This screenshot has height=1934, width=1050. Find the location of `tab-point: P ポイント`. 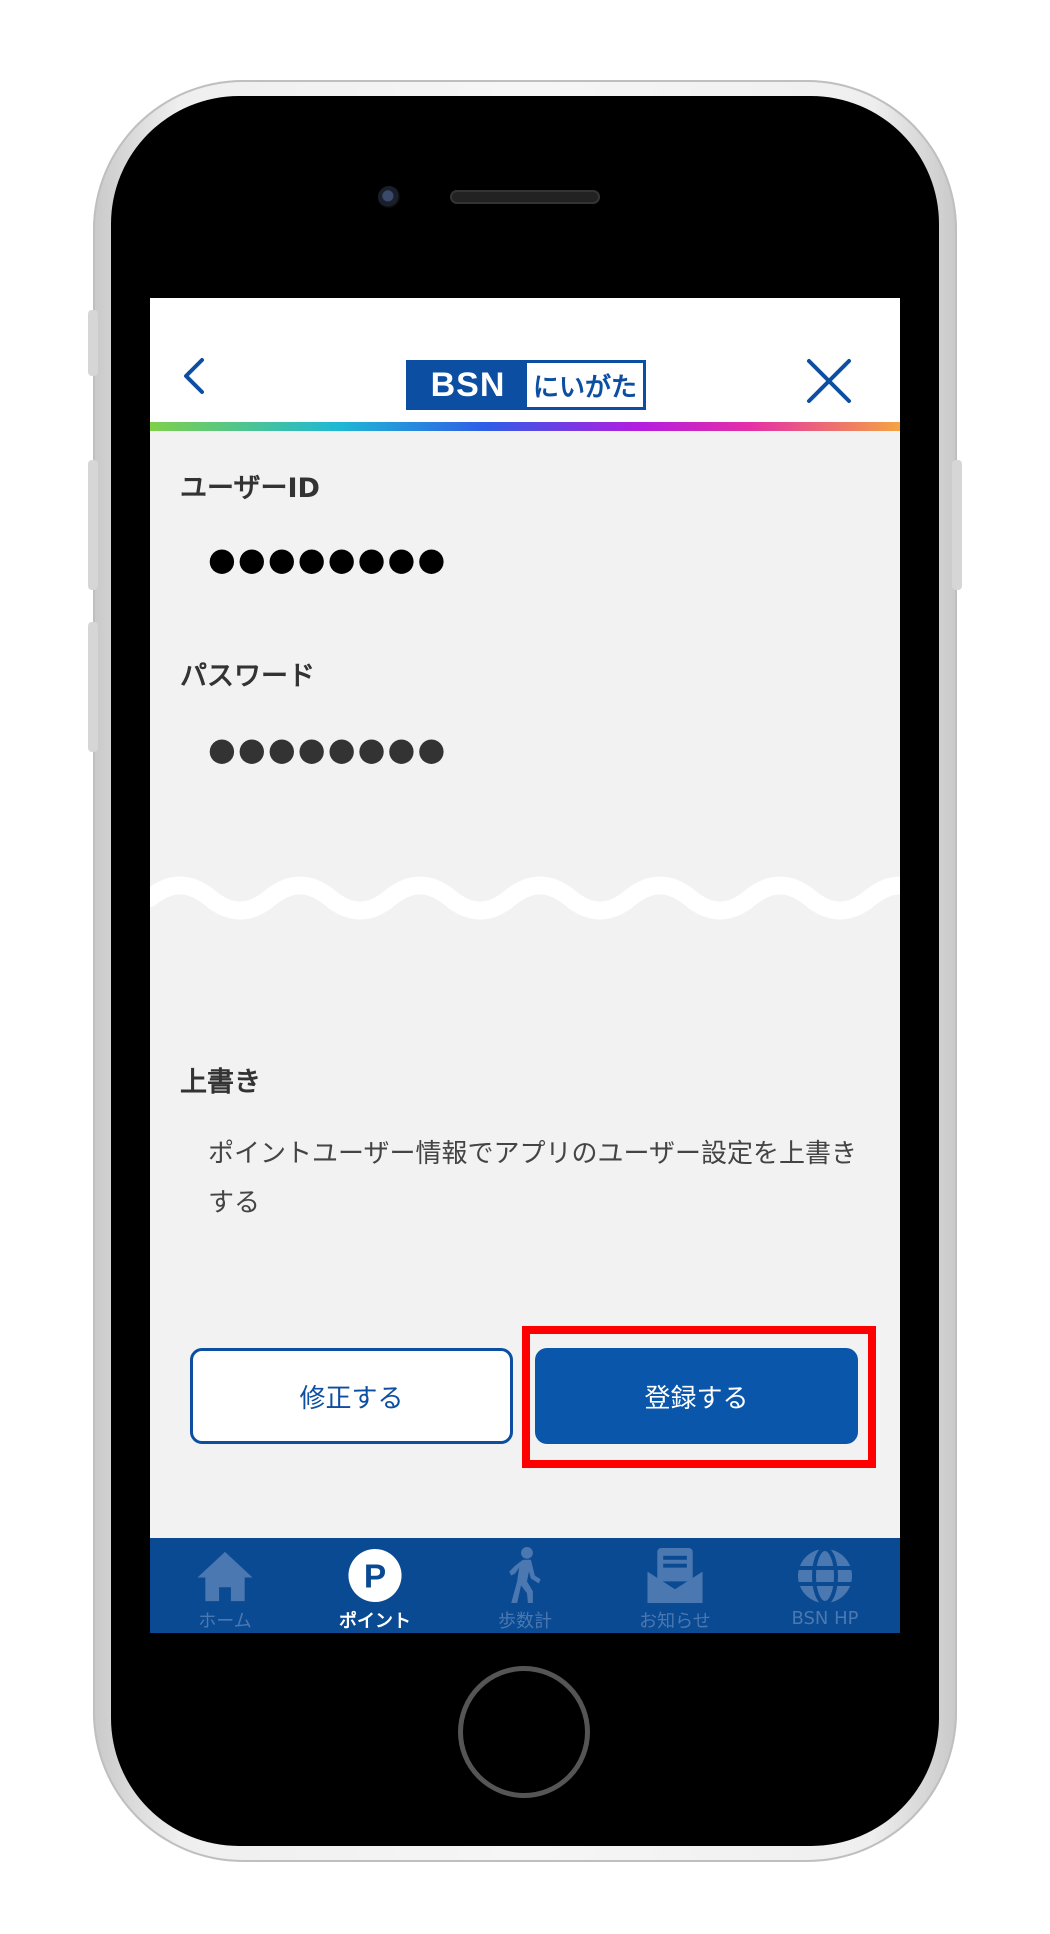

tab-point: P ポイント is located at coordinates (375, 1585).